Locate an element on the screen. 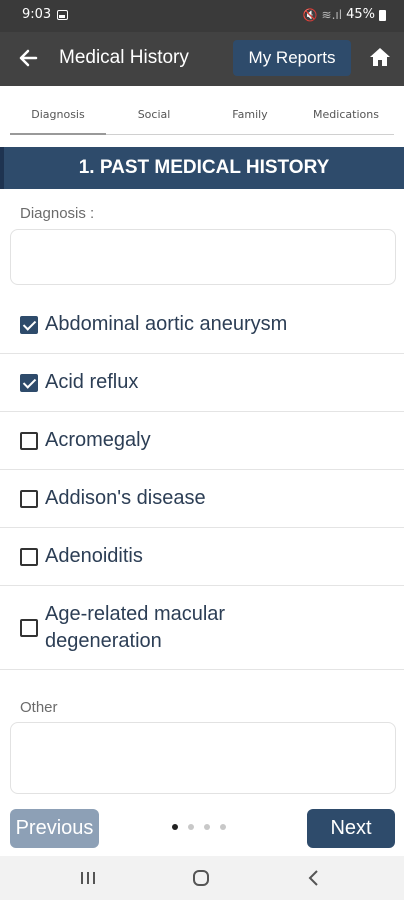  checklist-item-addisons-disease: Addison's disease is located at coordinates (202, 499).